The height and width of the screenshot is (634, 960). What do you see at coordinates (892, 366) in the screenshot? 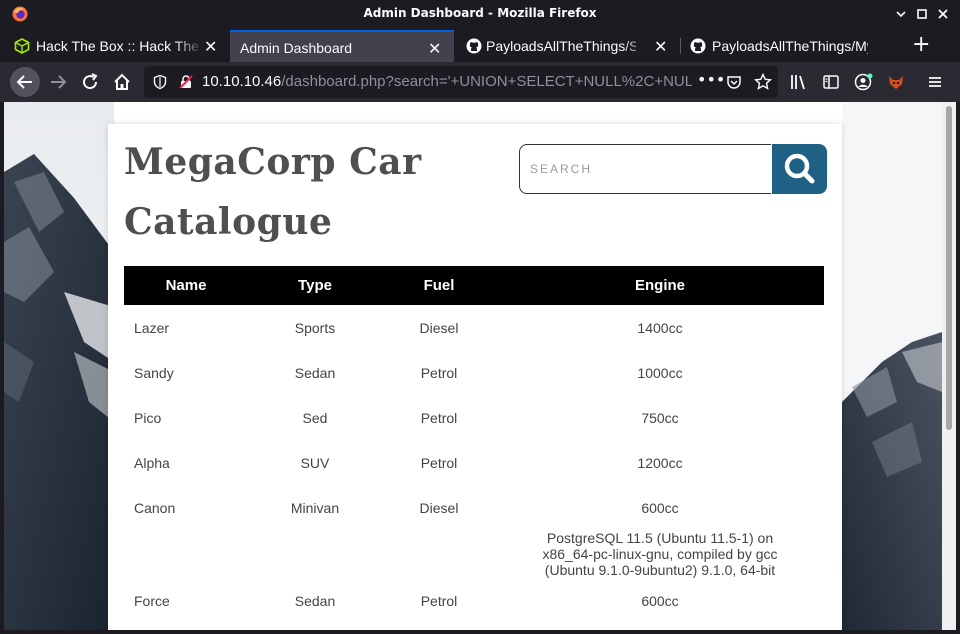
I see `mountain-background-right` at bounding box center [892, 366].